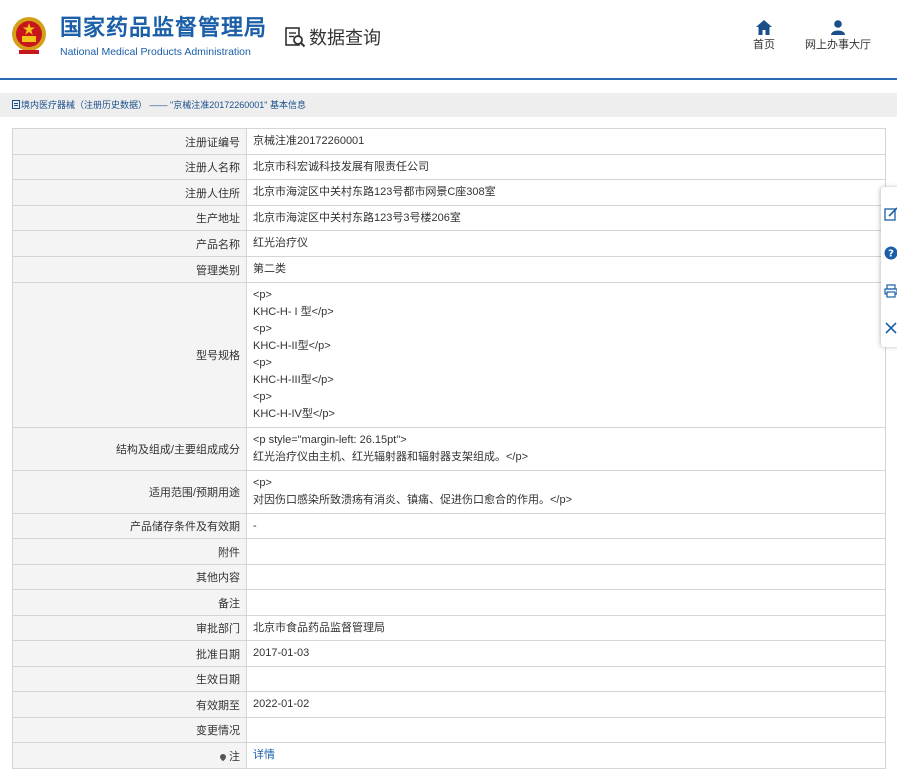 The height and width of the screenshot is (775, 897). What do you see at coordinates (129, 755) in the screenshot?
I see `row-label-note: 注` at bounding box center [129, 755].